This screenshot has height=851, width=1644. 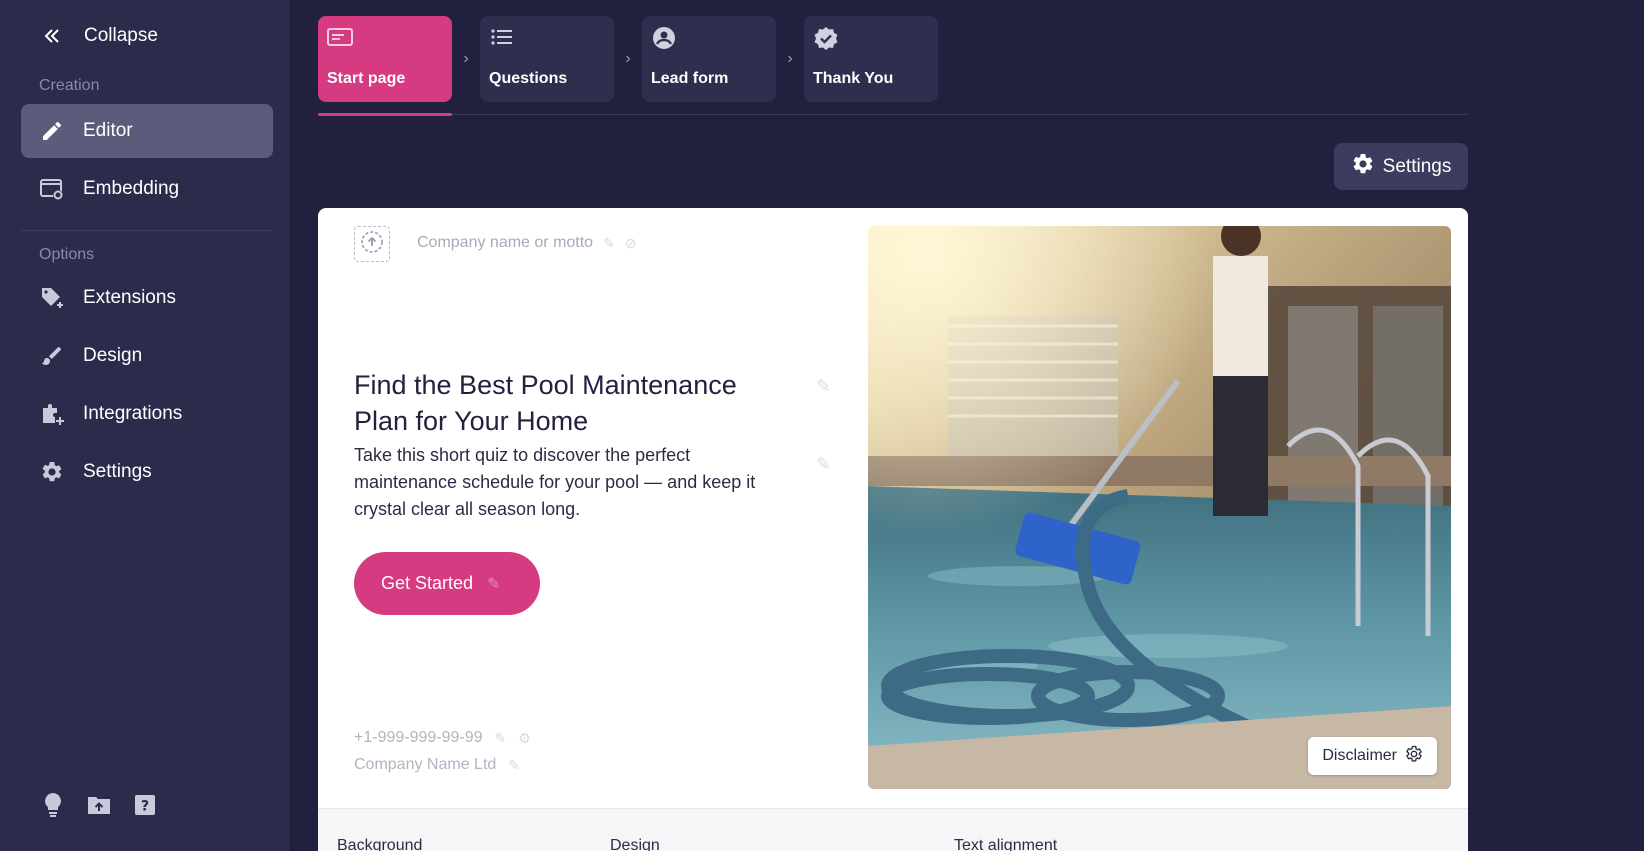 What do you see at coordinates (503, 39) in the screenshot?
I see `list-icon` at bounding box center [503, 39].